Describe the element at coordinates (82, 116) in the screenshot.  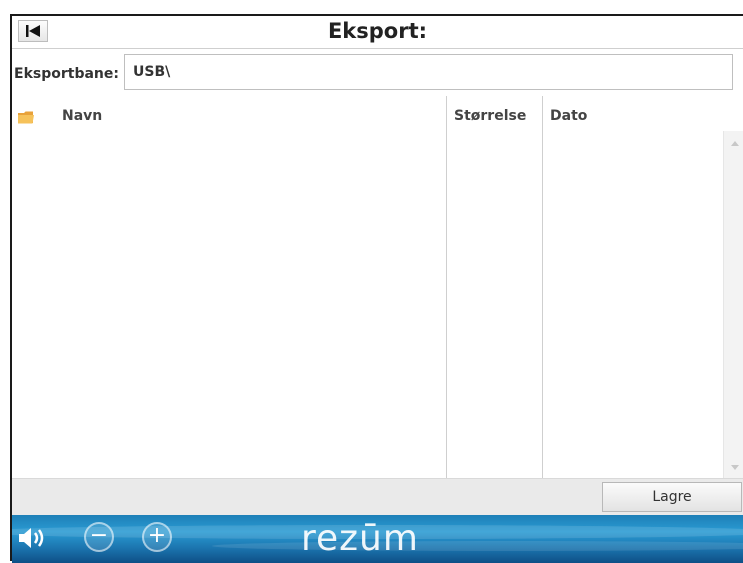
I see `column-header-name: Navn` at that location.